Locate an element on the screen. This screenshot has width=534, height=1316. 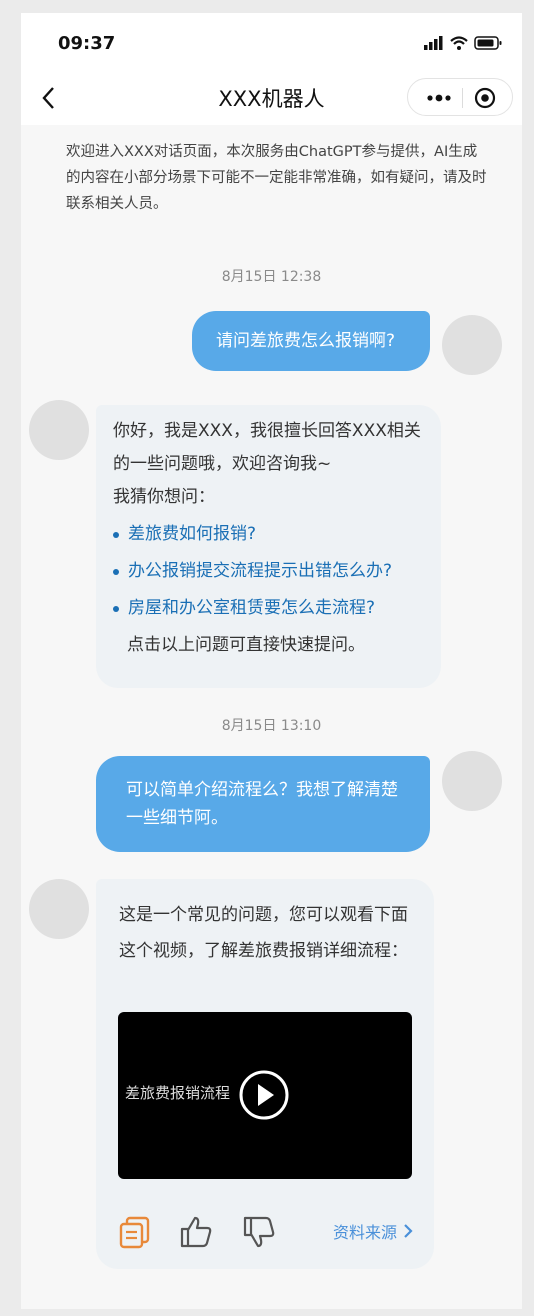
bot-guess-label: 我猜你想问： is located at coordinates (164, 497).